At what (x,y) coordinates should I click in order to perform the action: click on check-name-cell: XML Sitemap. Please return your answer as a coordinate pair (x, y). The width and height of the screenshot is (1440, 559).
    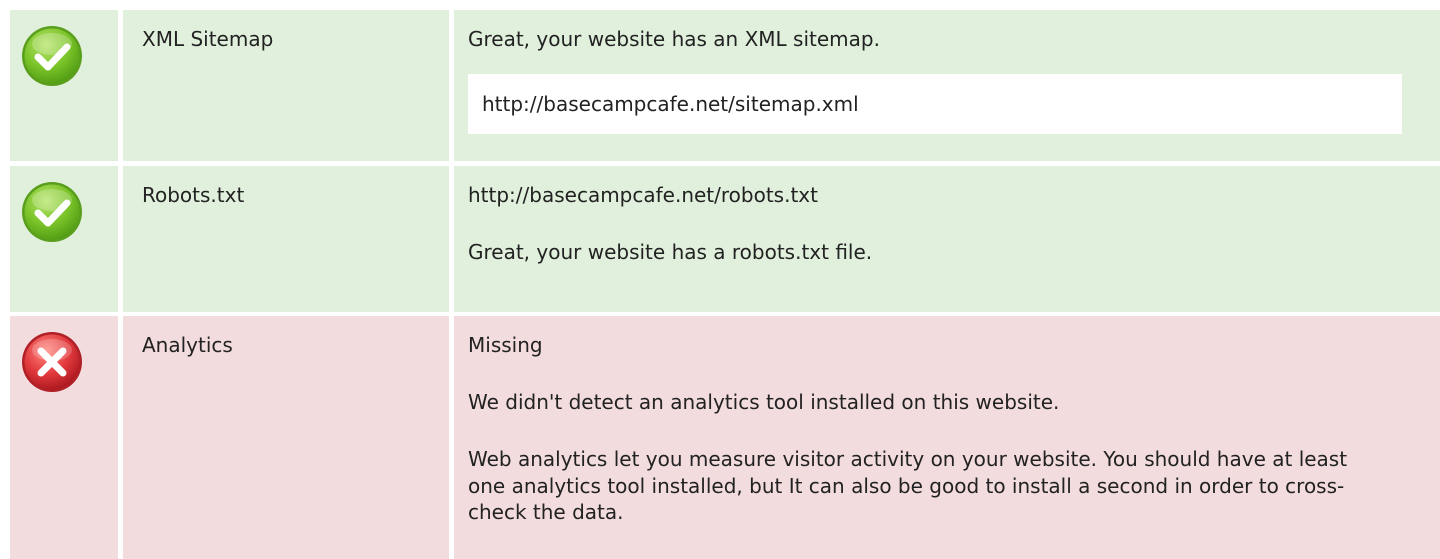
    Looking at the image, I should click on (286, 85).